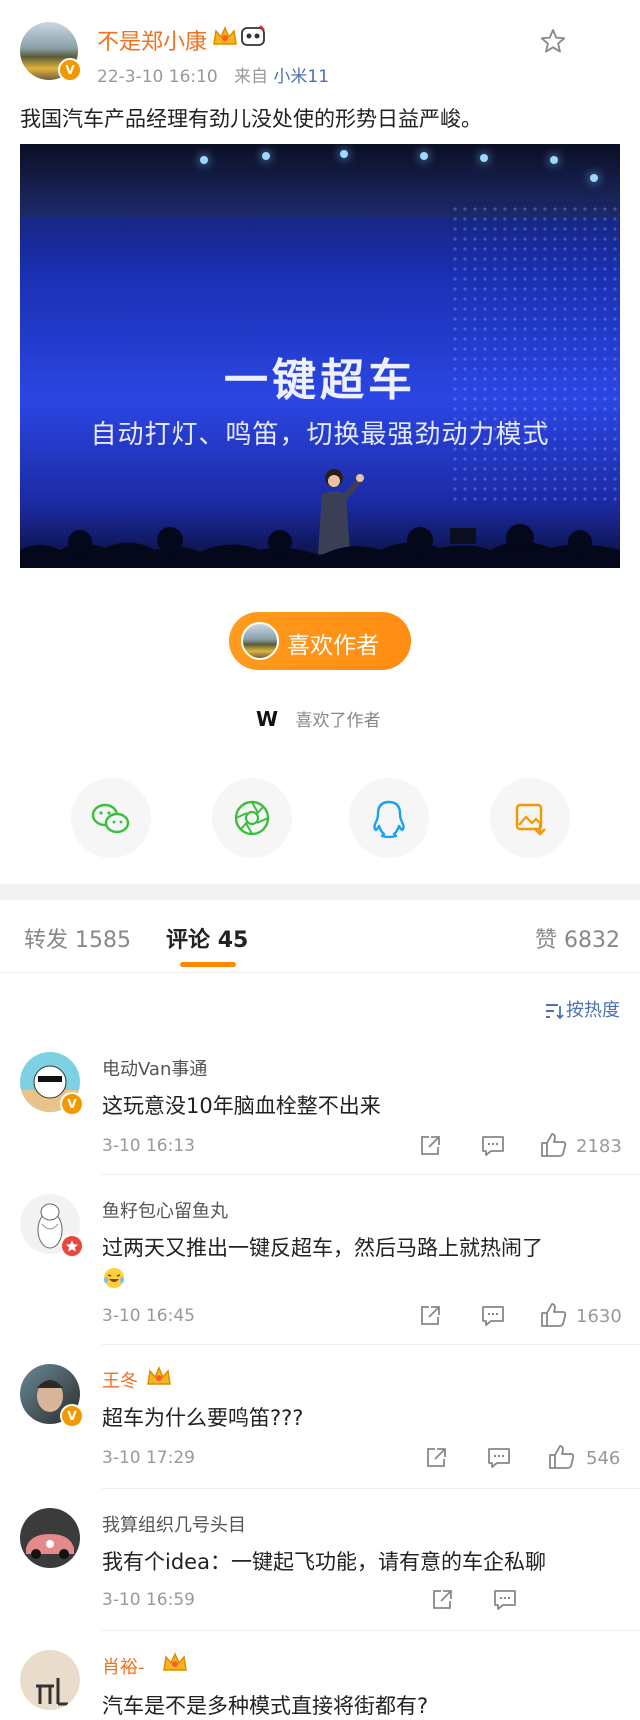 This screenshot has width=640, height=1720. I want to click on comment-text: 我有个idea：一键起飞功能，请有意的车企私聊, so click(324, 1562).